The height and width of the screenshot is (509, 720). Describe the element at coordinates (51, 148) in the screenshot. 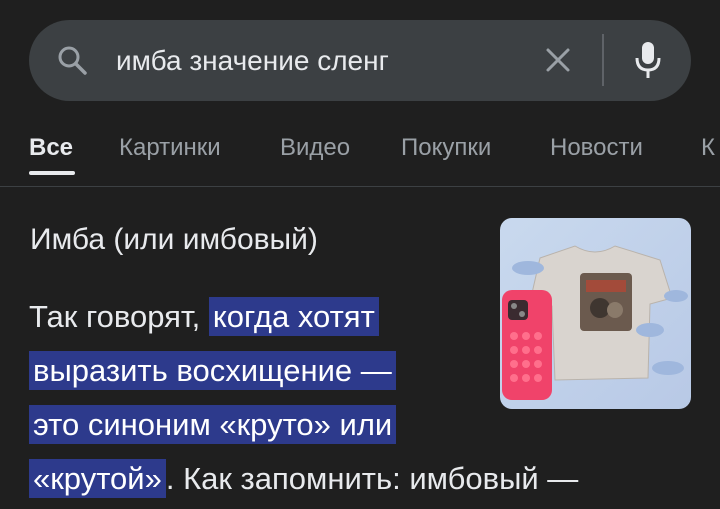

I see `tab-all: Все` at that location.